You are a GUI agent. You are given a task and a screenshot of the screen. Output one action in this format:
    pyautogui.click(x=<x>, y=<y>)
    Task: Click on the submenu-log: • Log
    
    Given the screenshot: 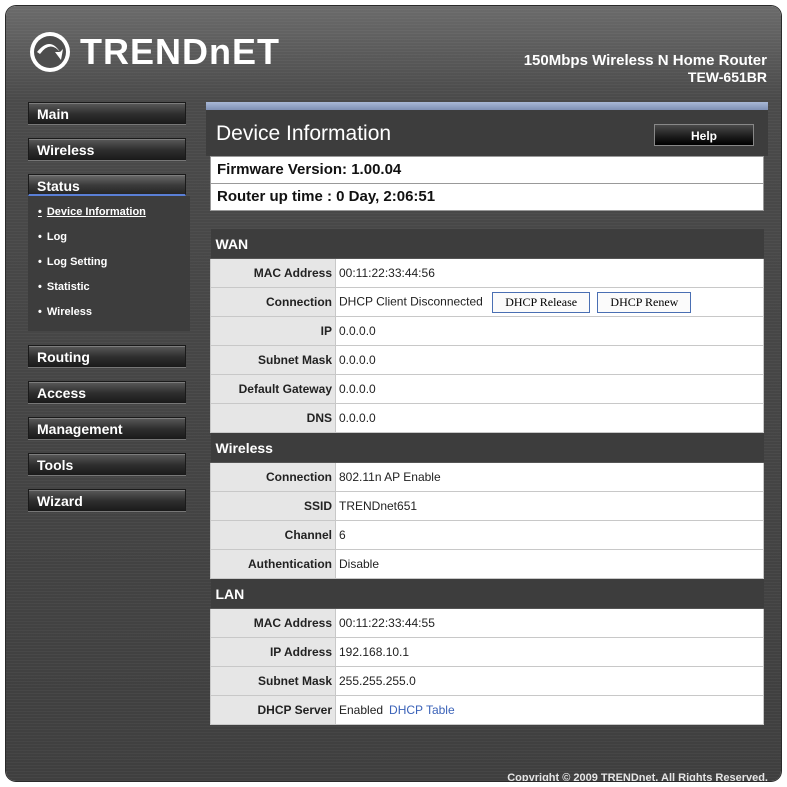 What is the action you would take?
    pyautogui.click(x=109, y=239)
    